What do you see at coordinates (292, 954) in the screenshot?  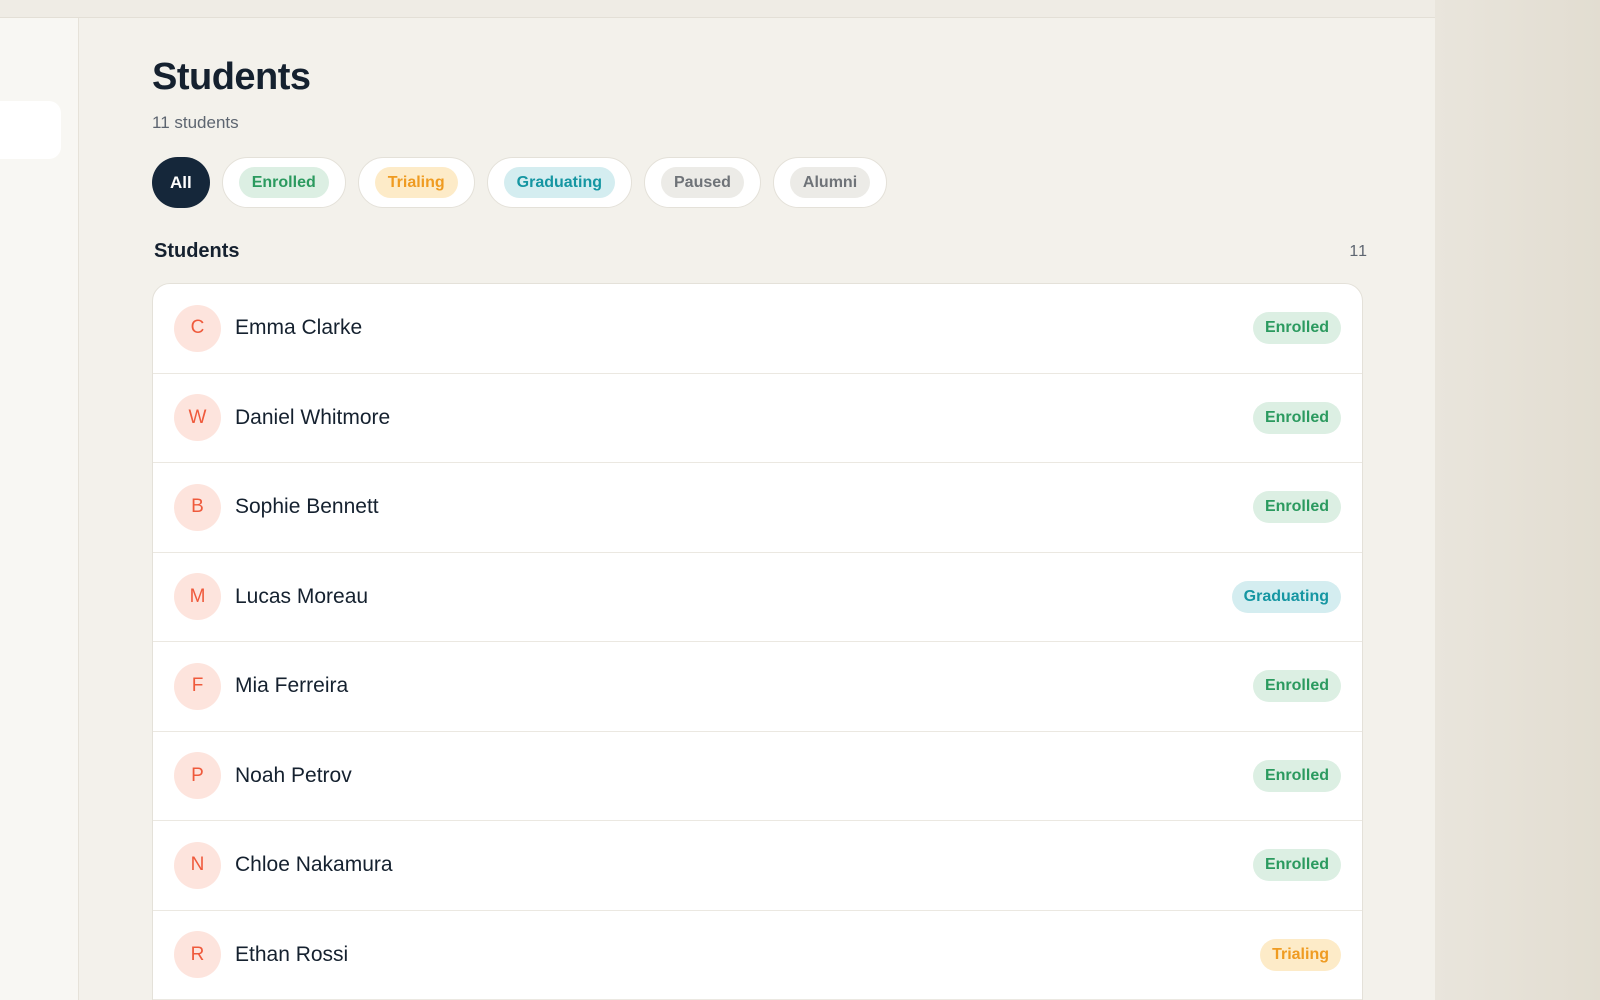 I see `student-name: Ethan Rossi` at bounding box center [292, 954].